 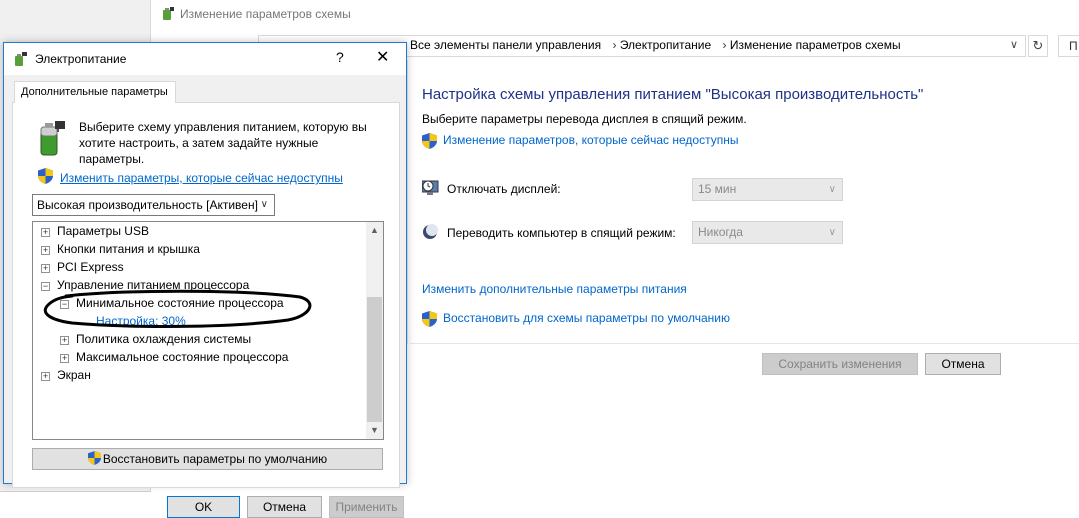 What do you see at coordinates (128, 249) in the screenshot?
I see `tree-item-label: Кнопки питания и крышка` at bounding box center [128, 249].